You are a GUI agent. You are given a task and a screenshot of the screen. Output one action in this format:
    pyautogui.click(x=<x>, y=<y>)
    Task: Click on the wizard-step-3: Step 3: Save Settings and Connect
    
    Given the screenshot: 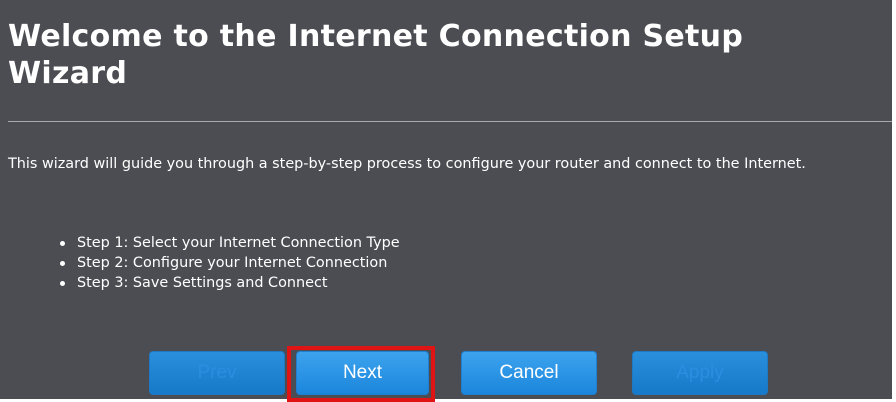 What is the action you would take?
    pyautogui.click(x=227, y=283)
    